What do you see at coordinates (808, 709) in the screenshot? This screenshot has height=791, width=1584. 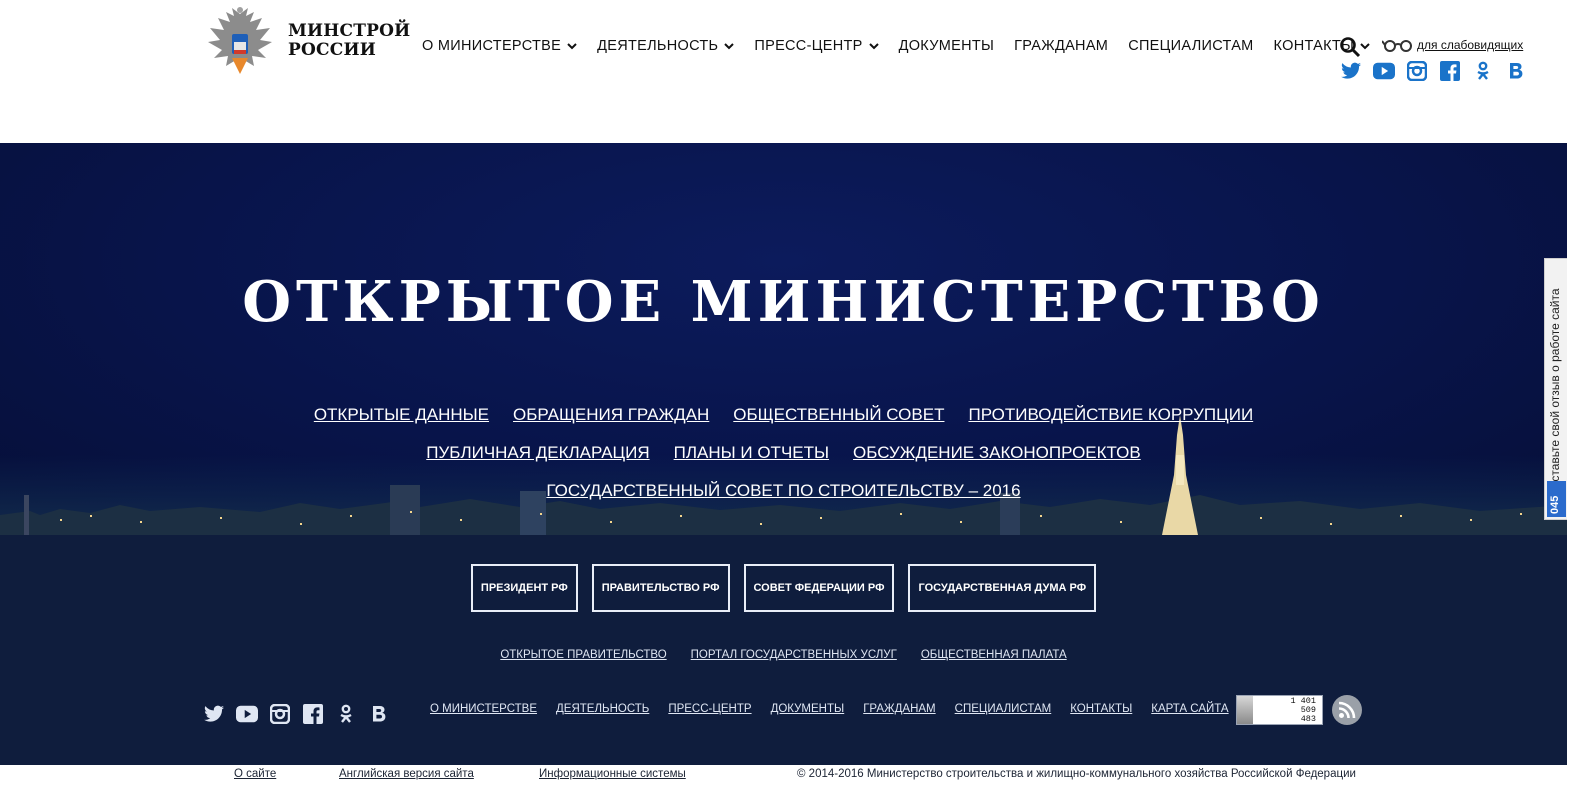 I see `footer-link-documents: ДОКУМЕНТЫ` at bounding box center [808, 709].